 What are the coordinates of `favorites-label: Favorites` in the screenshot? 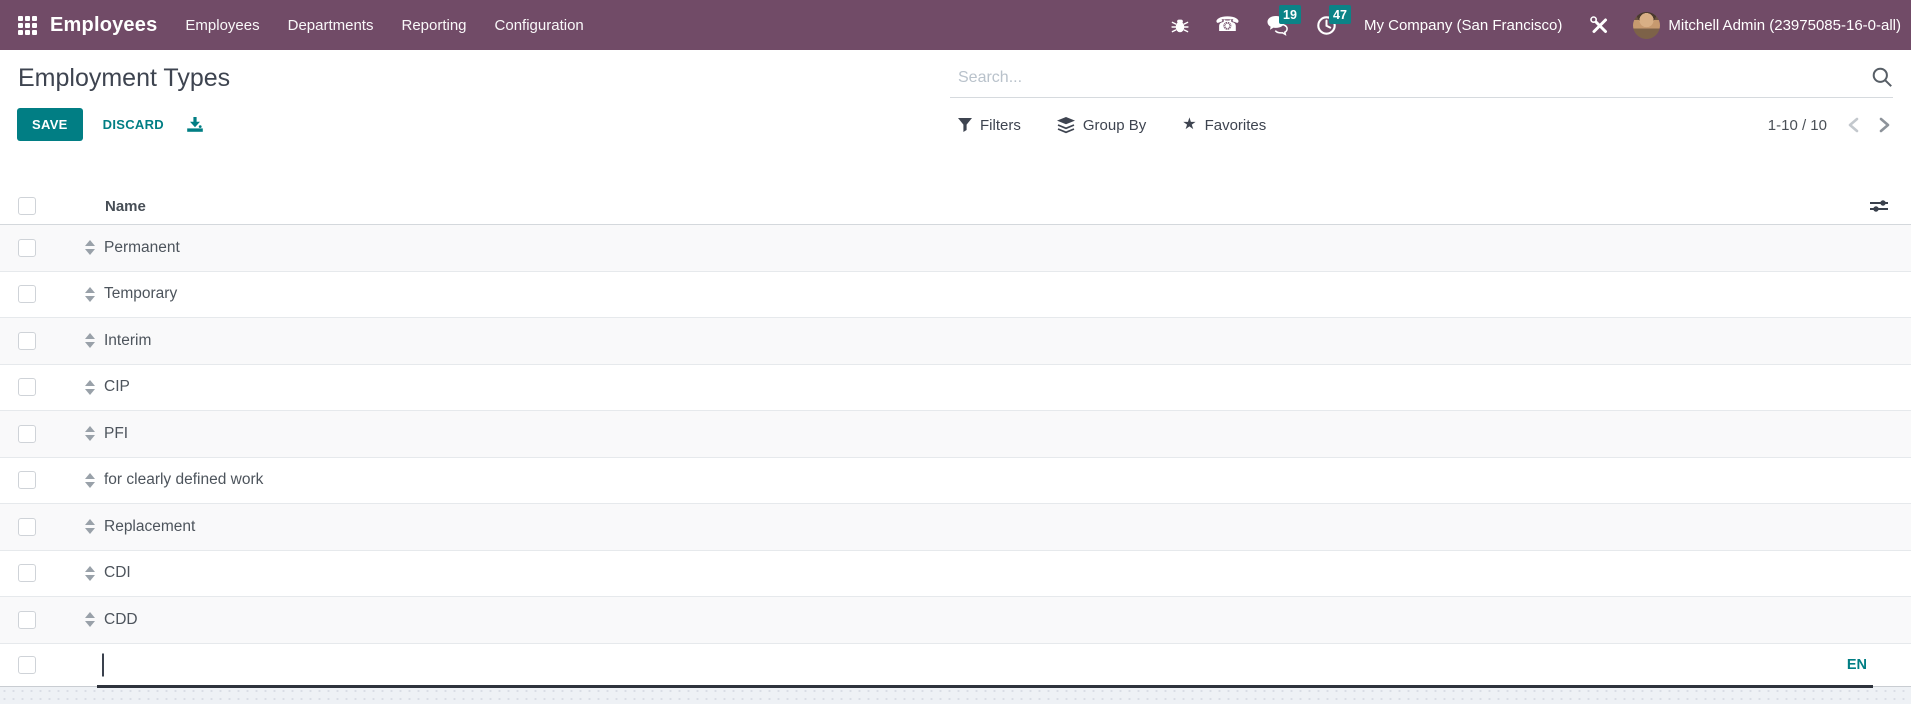 It's located at (1235, 125).